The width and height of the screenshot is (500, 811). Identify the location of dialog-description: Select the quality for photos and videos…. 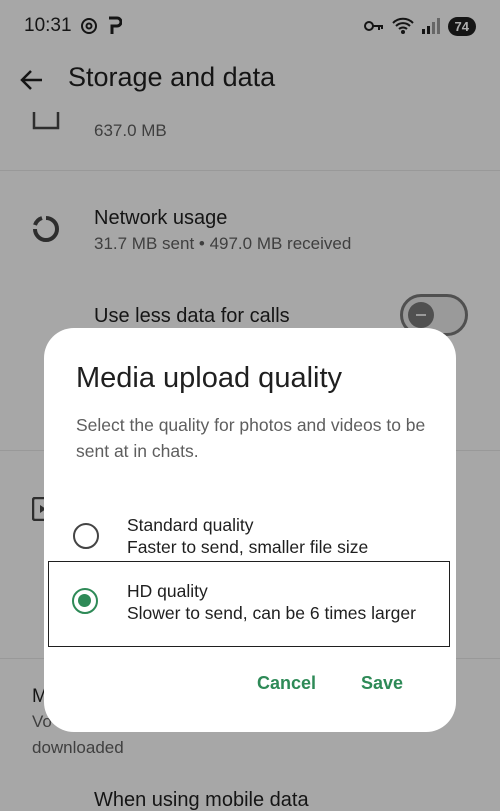
(251, 438).